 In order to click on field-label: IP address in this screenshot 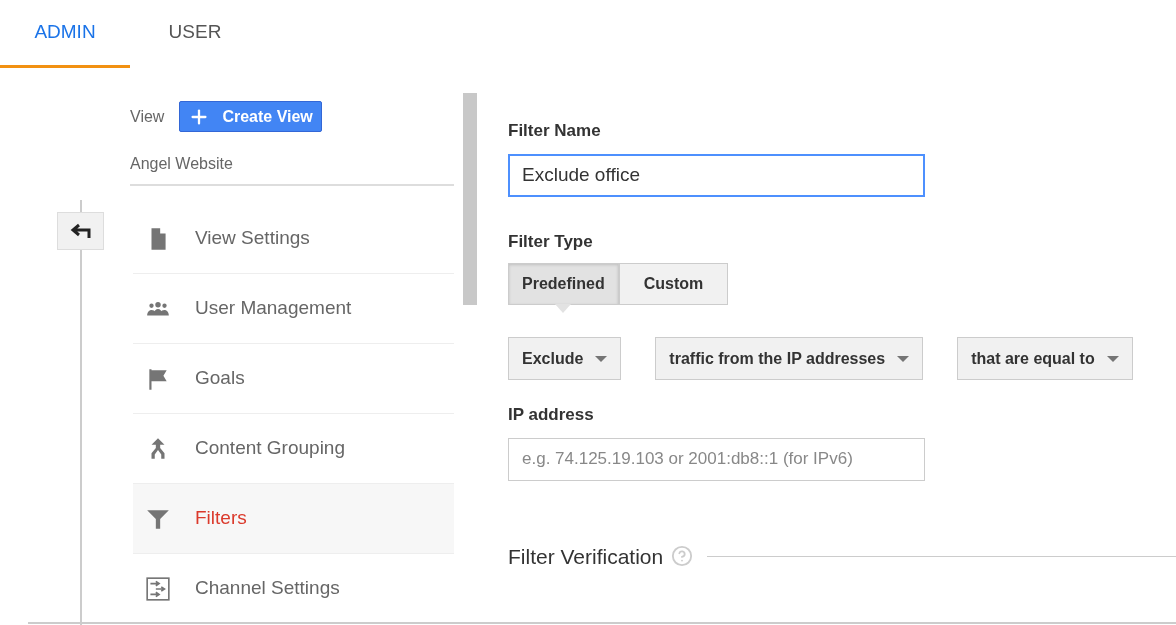, I will do `click(551, 415)`.